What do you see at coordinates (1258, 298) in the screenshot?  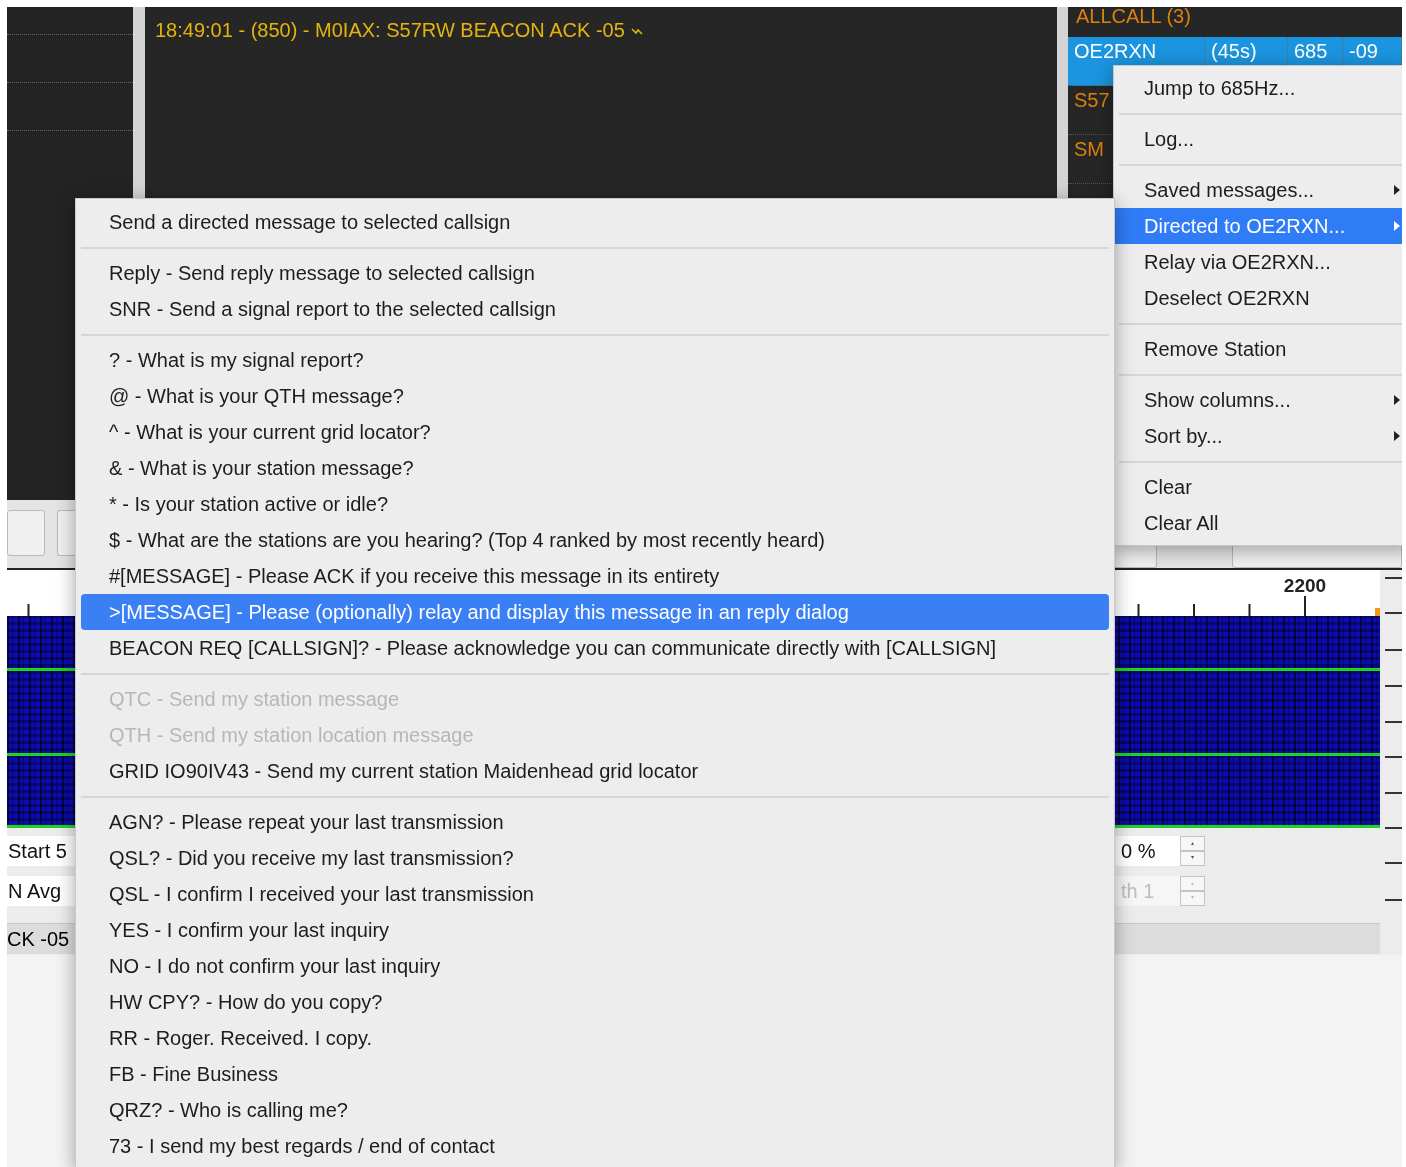 I see `menu-item: Deselect OE2RXN` at bounding box center [1258, 298].